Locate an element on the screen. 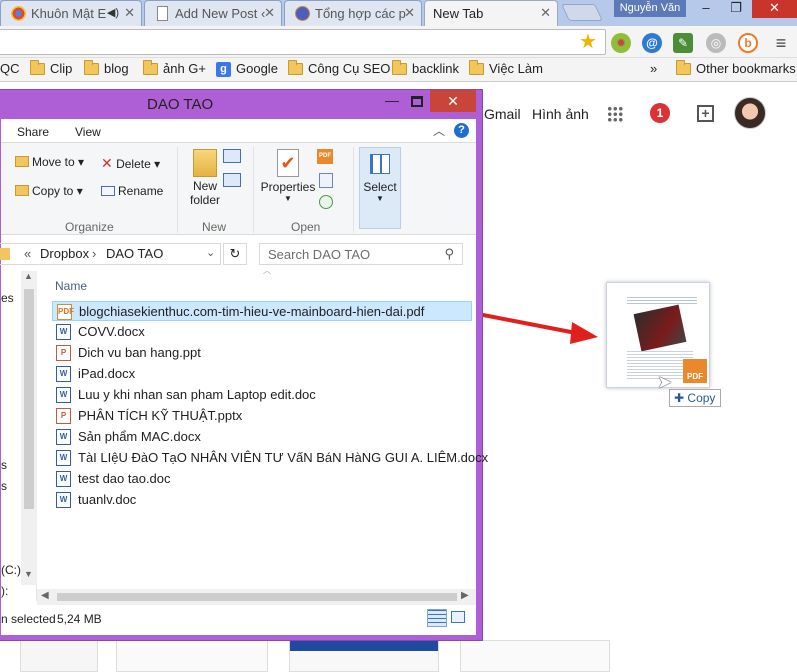  rename-button: Rename is located at coordinates (132, 191).